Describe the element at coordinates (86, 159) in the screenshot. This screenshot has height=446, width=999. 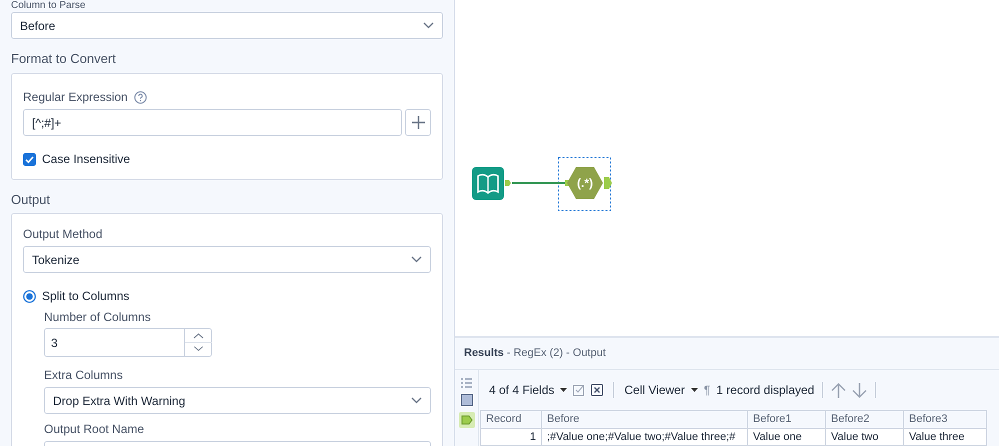
I see `checkbox-label: Case Insensitive` at that location.